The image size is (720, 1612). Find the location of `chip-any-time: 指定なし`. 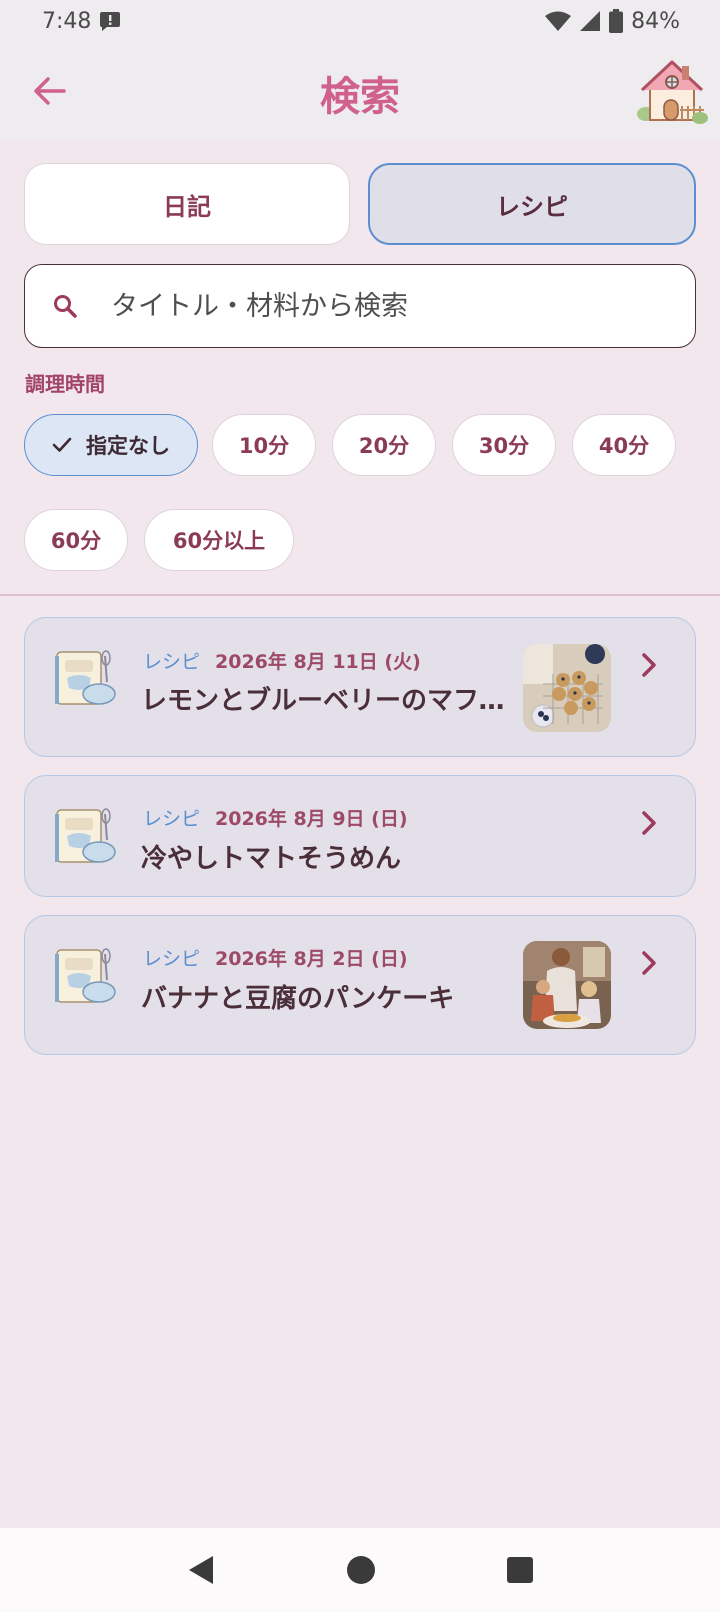

chip-any-time: 指定なし is located at coordinates (111, 445).